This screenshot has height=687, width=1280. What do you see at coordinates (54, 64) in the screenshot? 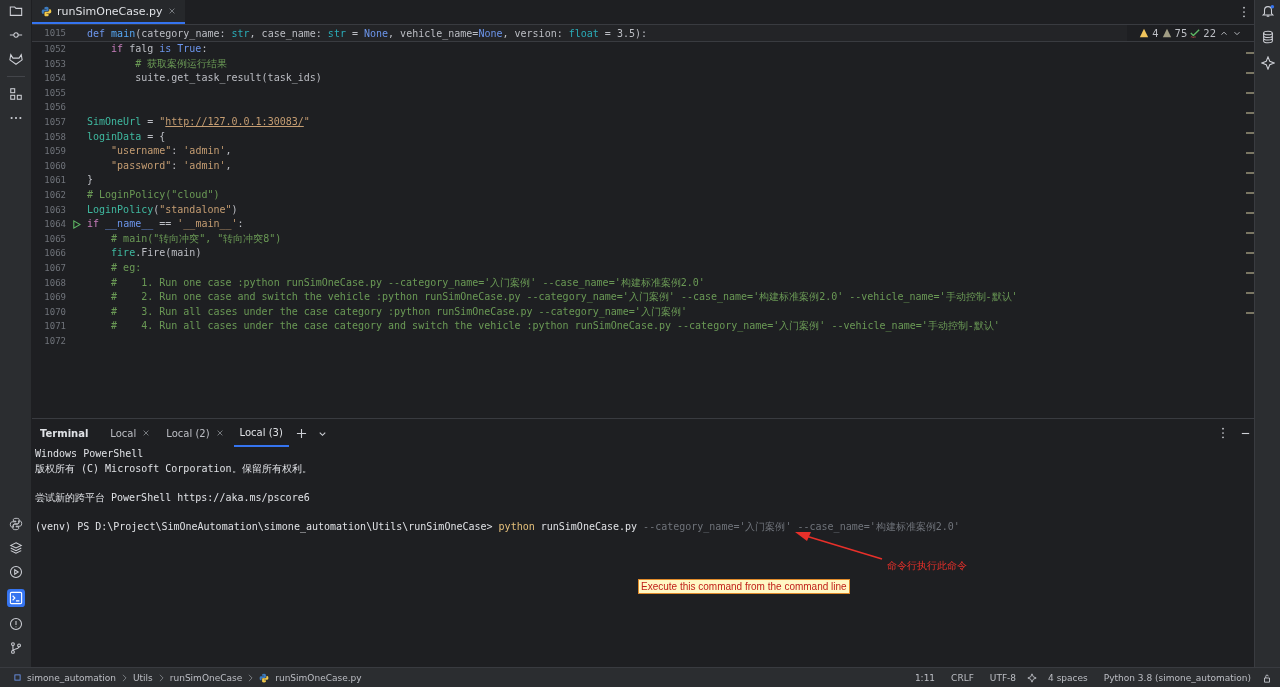
I see `line-number: 1053` at bounding box center [54, 64].